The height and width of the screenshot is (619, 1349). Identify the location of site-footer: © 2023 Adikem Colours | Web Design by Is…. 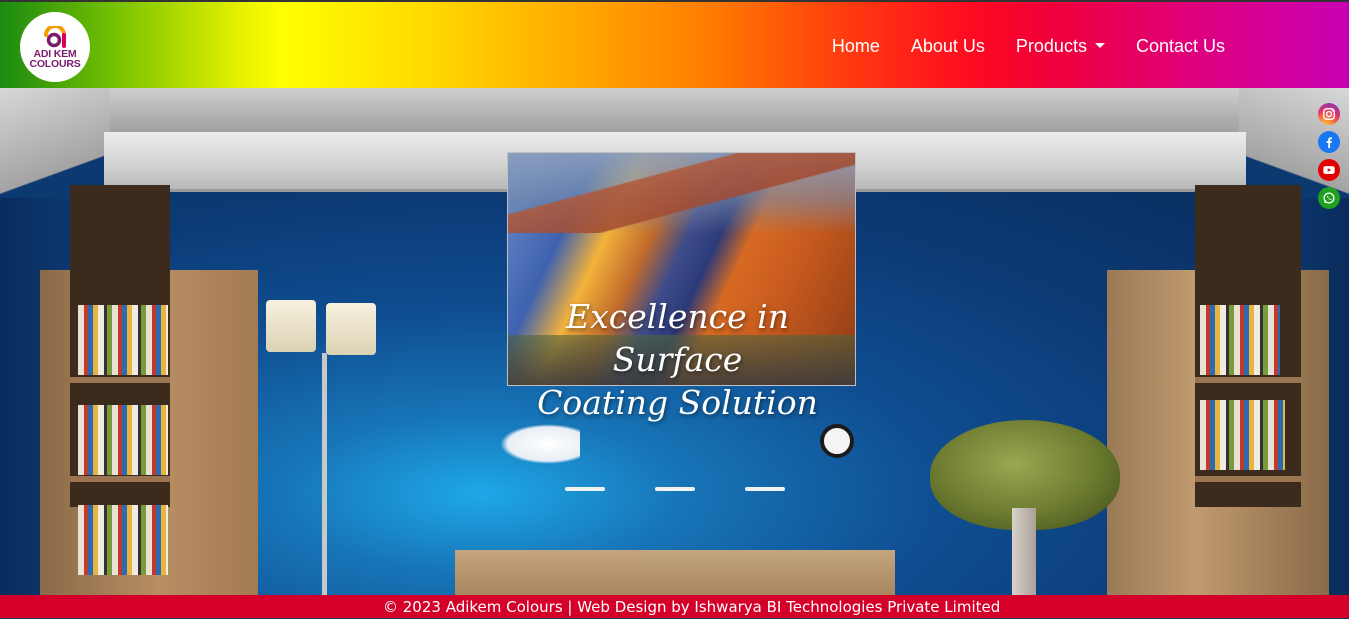
(674, 606).